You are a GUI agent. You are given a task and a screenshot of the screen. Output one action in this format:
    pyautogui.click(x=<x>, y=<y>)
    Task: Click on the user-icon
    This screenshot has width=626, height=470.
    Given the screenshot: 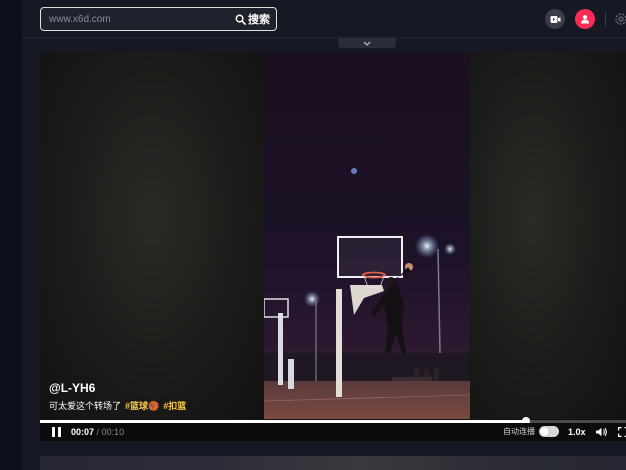 What is the action you would take?
    pyautogui.click(x=585, y=19)
    